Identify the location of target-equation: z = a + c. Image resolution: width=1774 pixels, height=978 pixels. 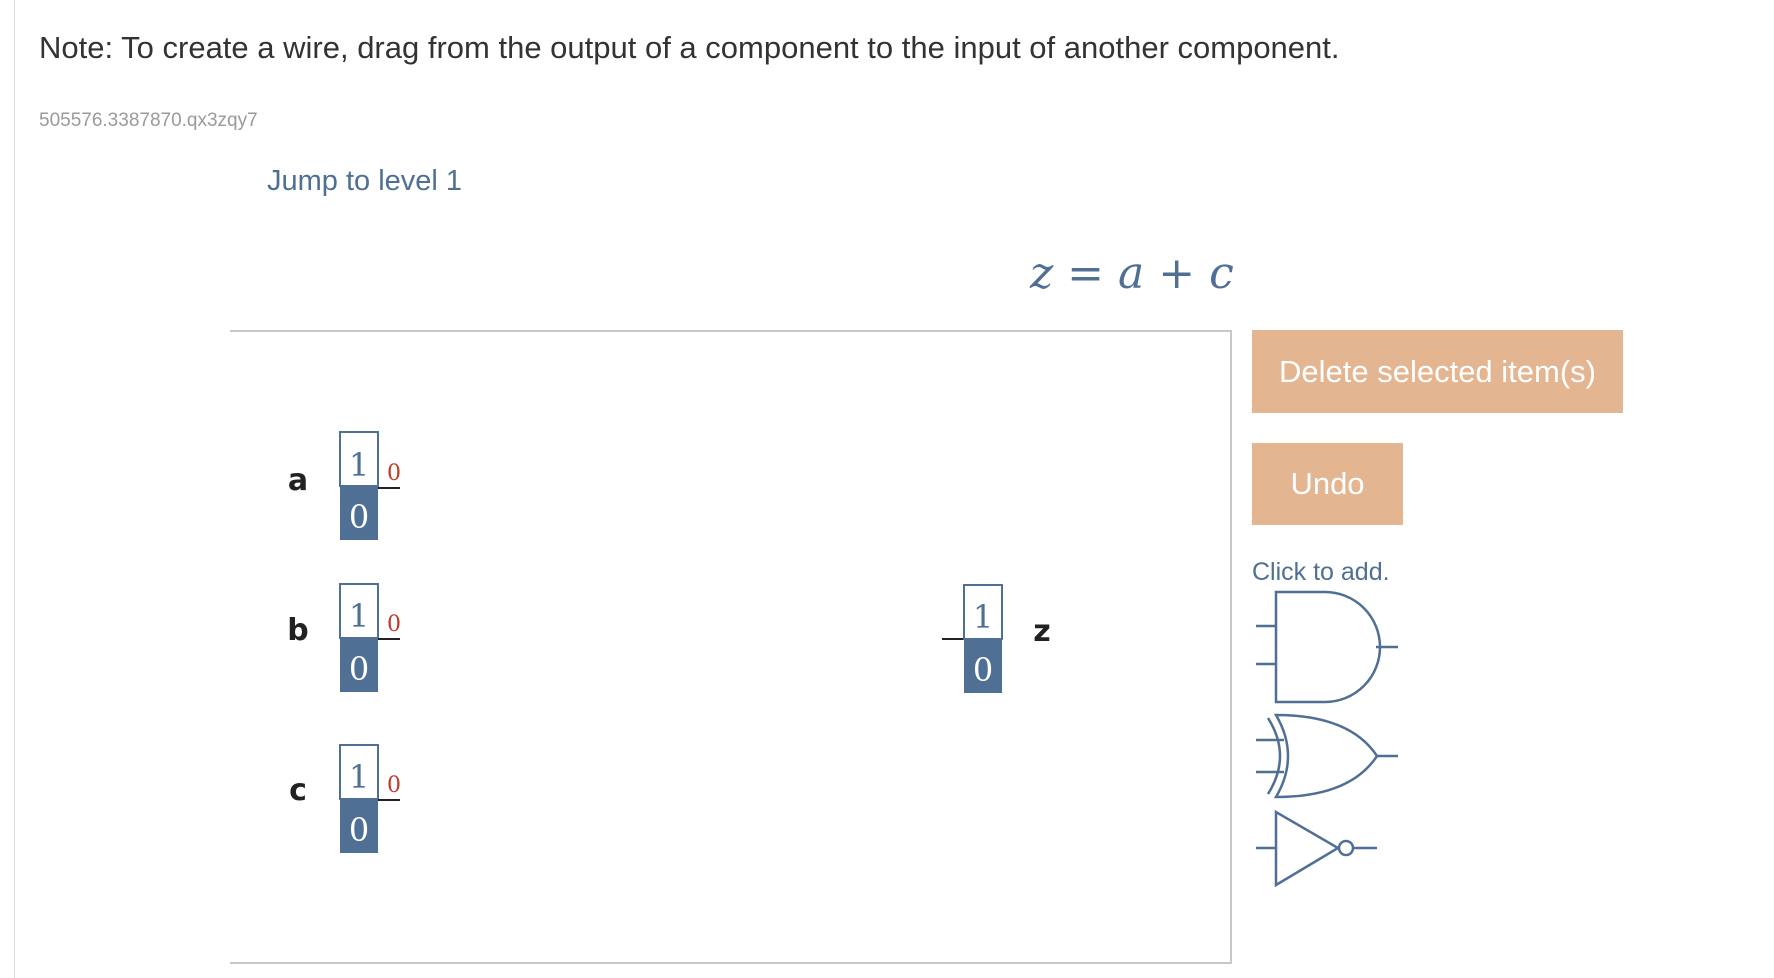
(1132, 273).